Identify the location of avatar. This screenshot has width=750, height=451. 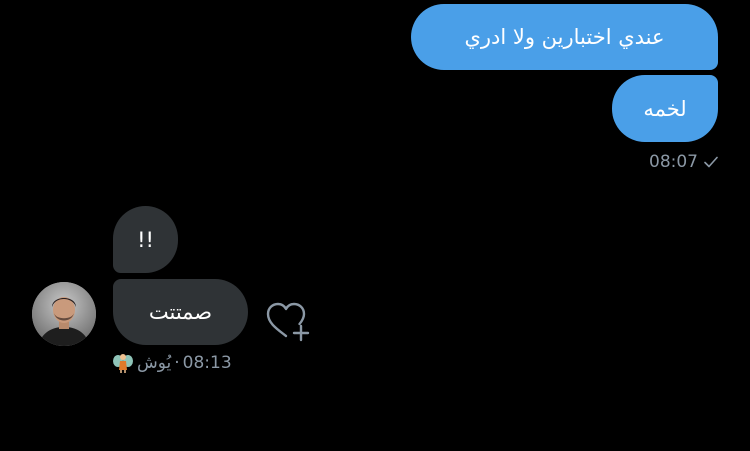
(64, 314).